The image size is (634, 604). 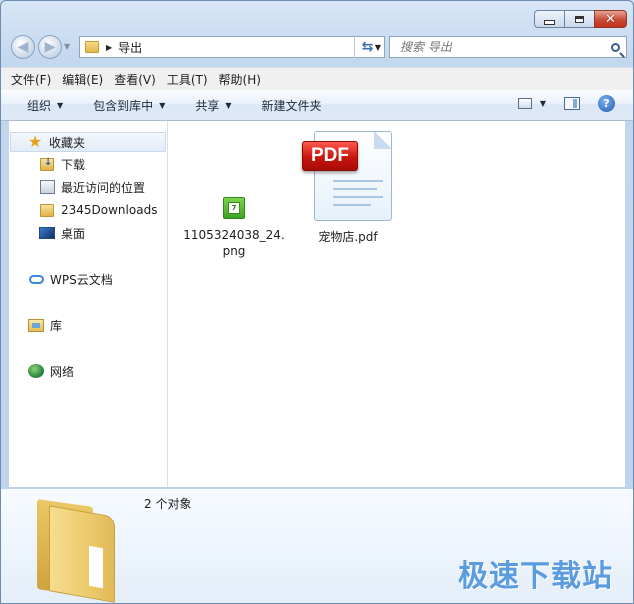 I want to click on watermark-logo: 极速下载站, so click(x=535, y=576).